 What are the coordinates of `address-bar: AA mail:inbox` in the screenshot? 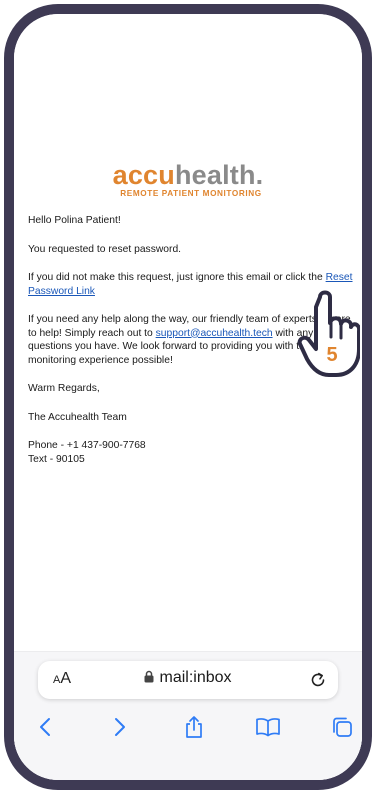 It's located at (188, 680).